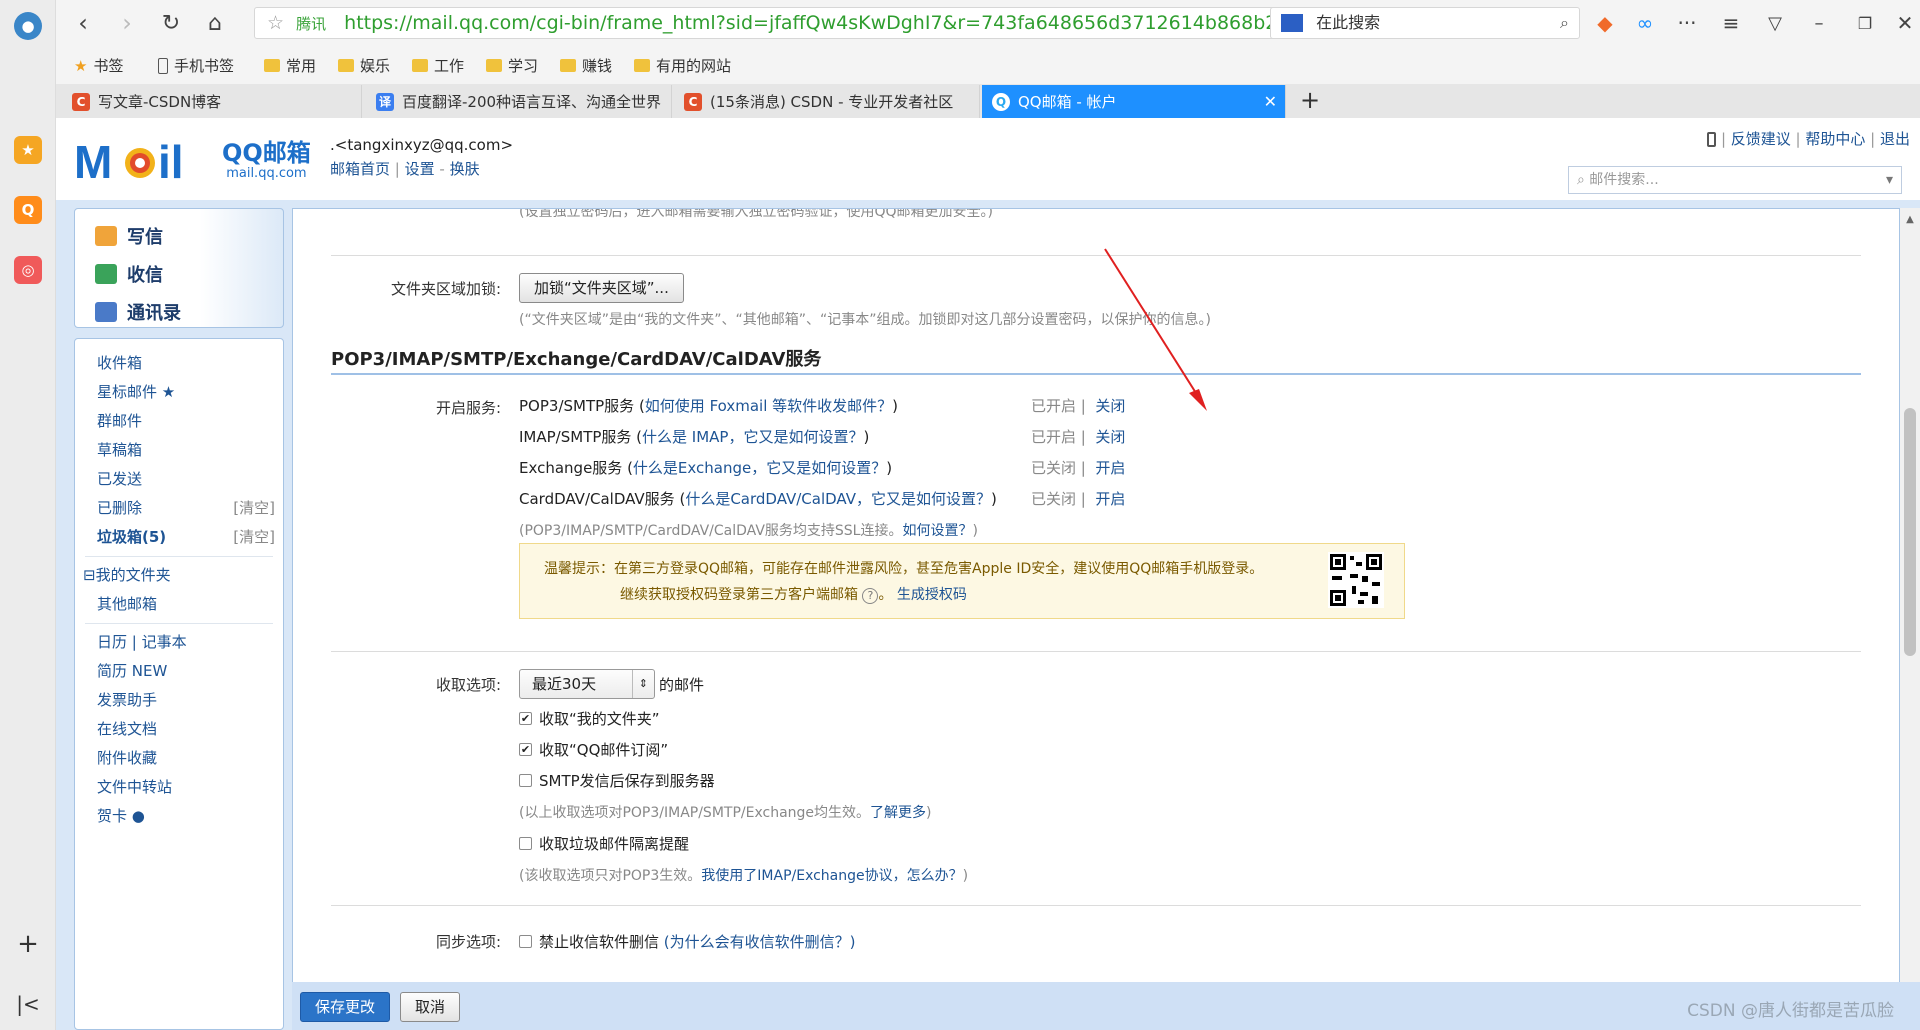  What do you see at coordinates (988, 65) in the screenshot?
I see `bookmarks-bar: ★ 书签 手机书签 常用 娱乐 工作 学习 赚钱 有用的网站` at bounding box center [988, 65].